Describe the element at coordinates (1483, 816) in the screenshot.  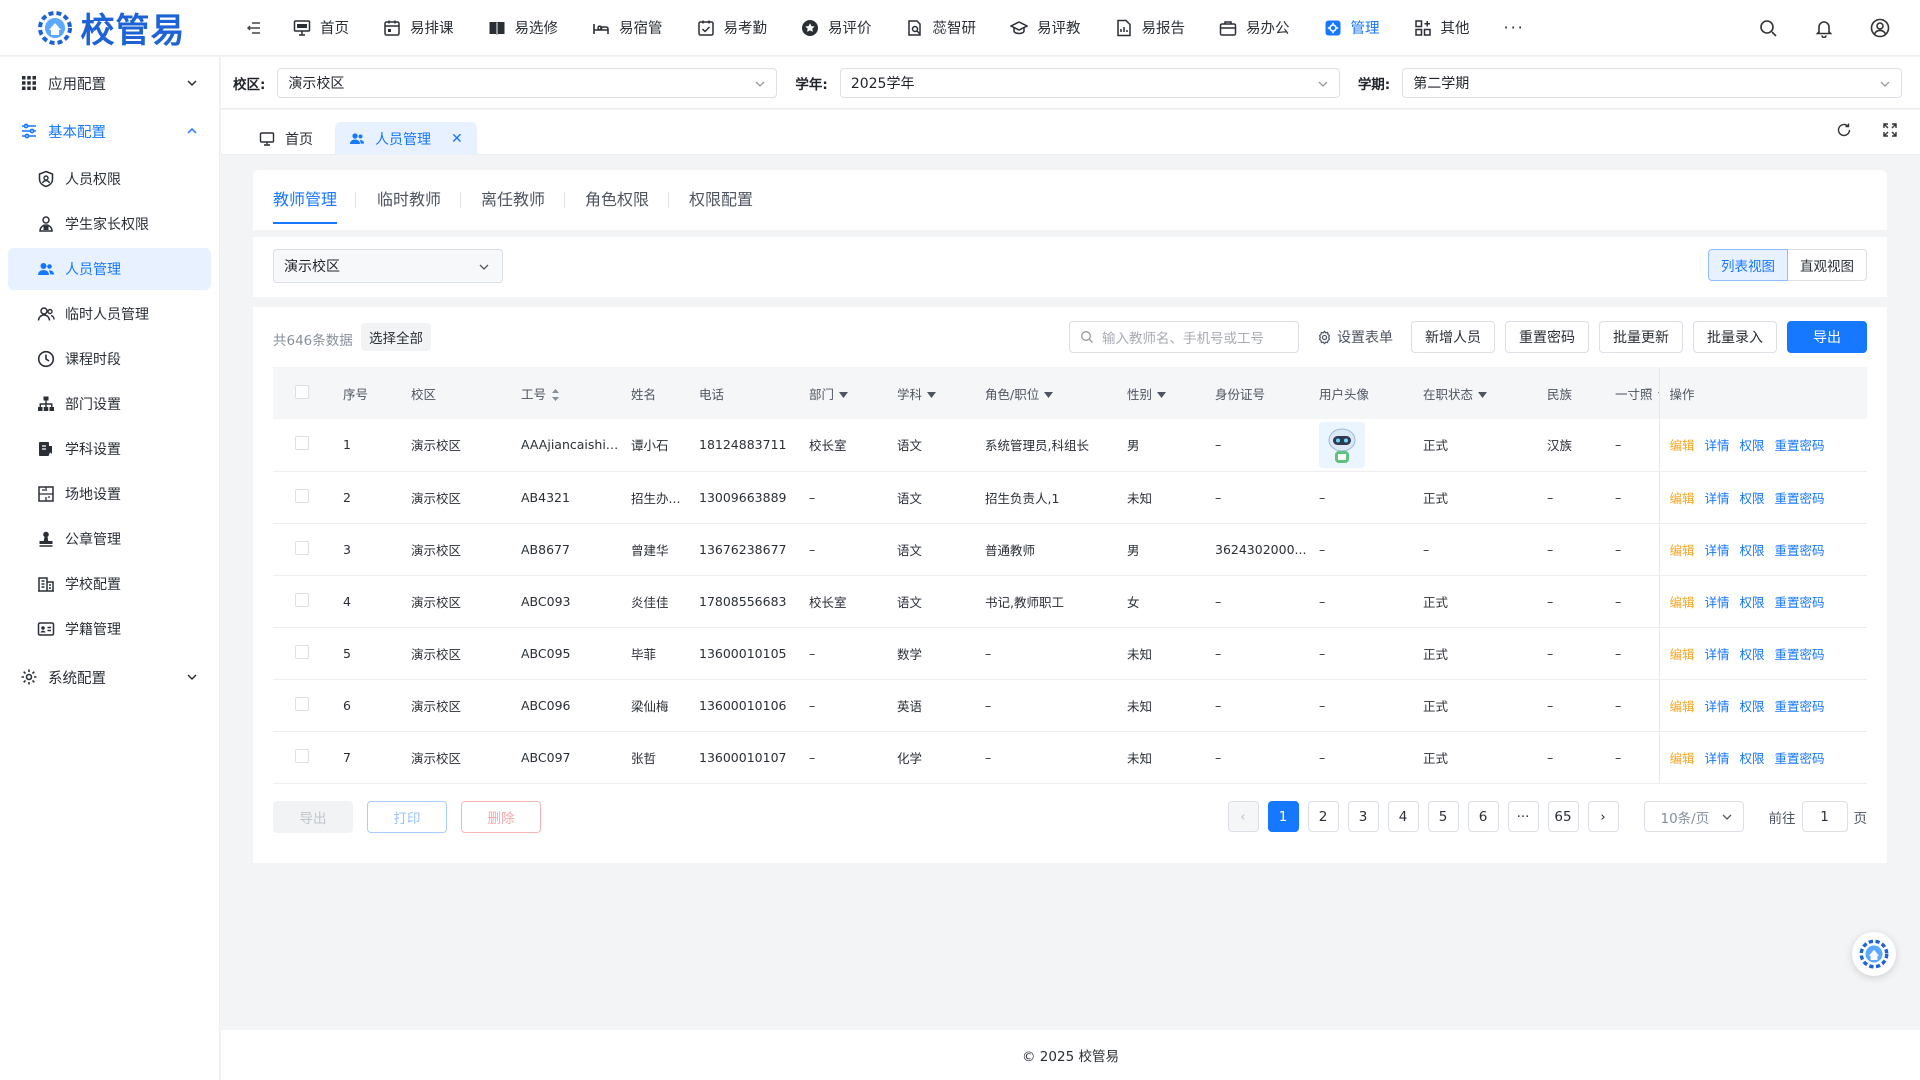
I see `page-number-button: 6` at that location.